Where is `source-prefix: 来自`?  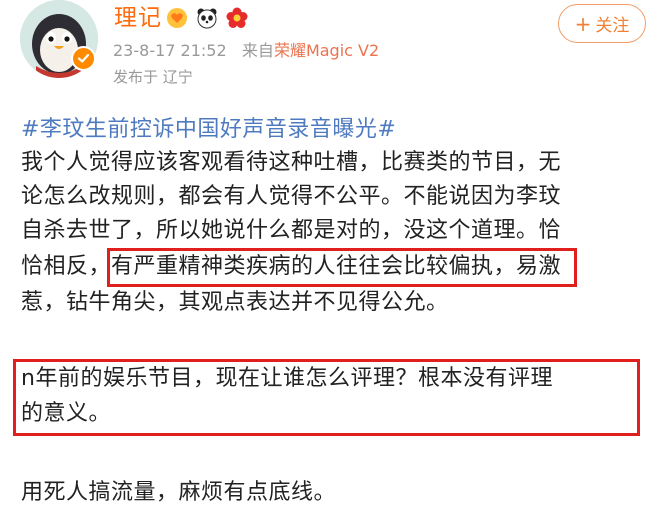
source-prefix: 来自 is located at coordinates (257, 50).